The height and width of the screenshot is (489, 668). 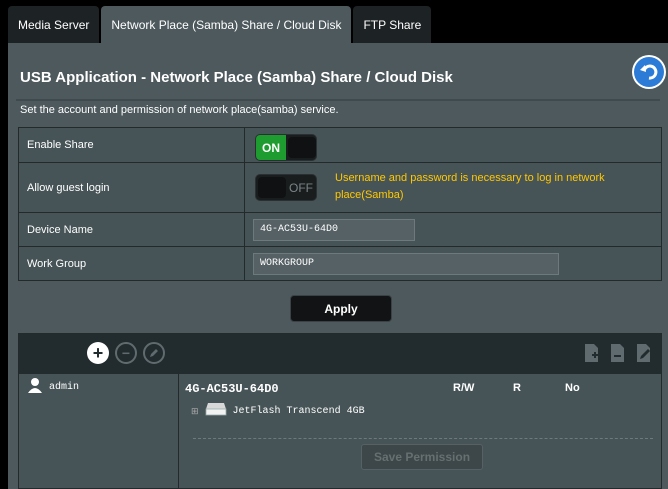 I want to click on back-arrow-icon, so click(x=649, y=72).